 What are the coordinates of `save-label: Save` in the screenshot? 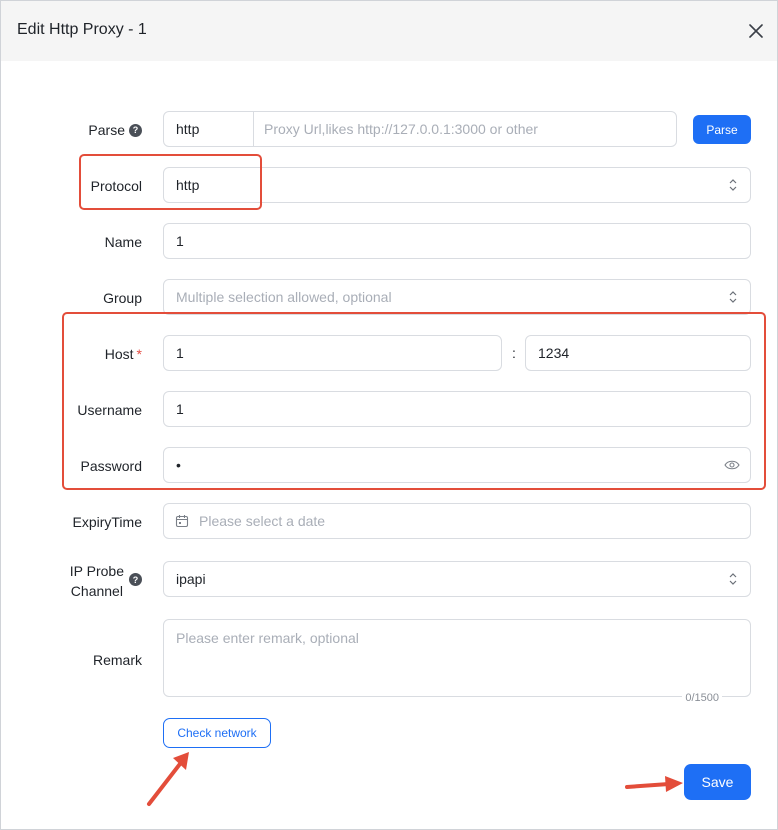 It's located at (717, 782).